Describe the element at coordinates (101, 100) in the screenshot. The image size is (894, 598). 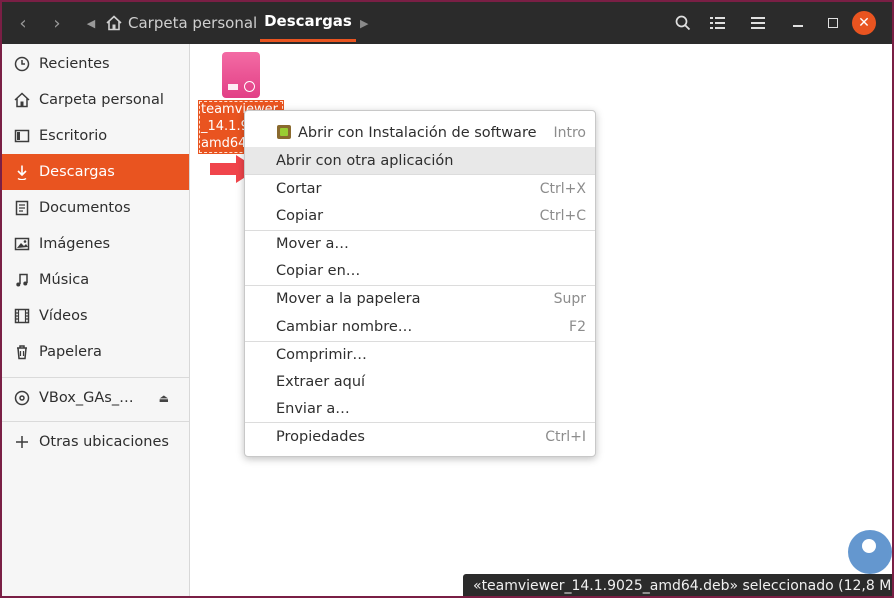
I see `sidebar-item-label: Carpeta personal` at that location.